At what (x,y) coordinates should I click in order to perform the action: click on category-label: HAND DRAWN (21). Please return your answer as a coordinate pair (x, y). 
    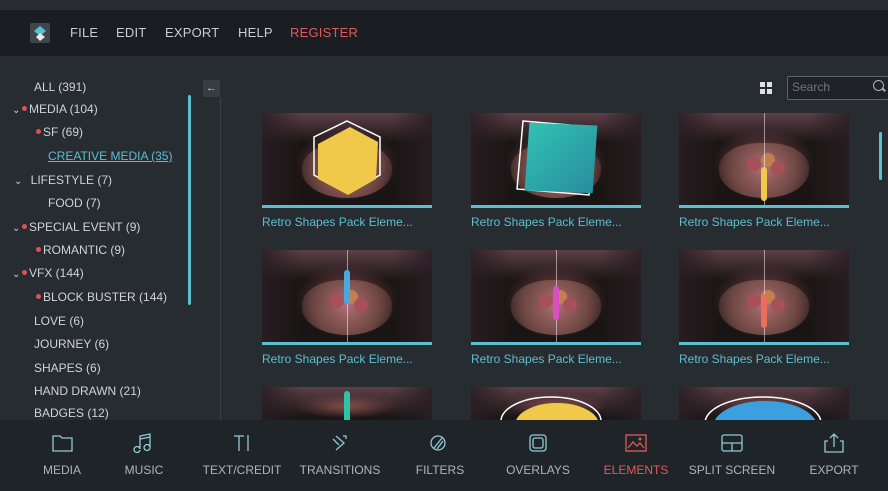
    Looking at the image, I should click on (87, 391).